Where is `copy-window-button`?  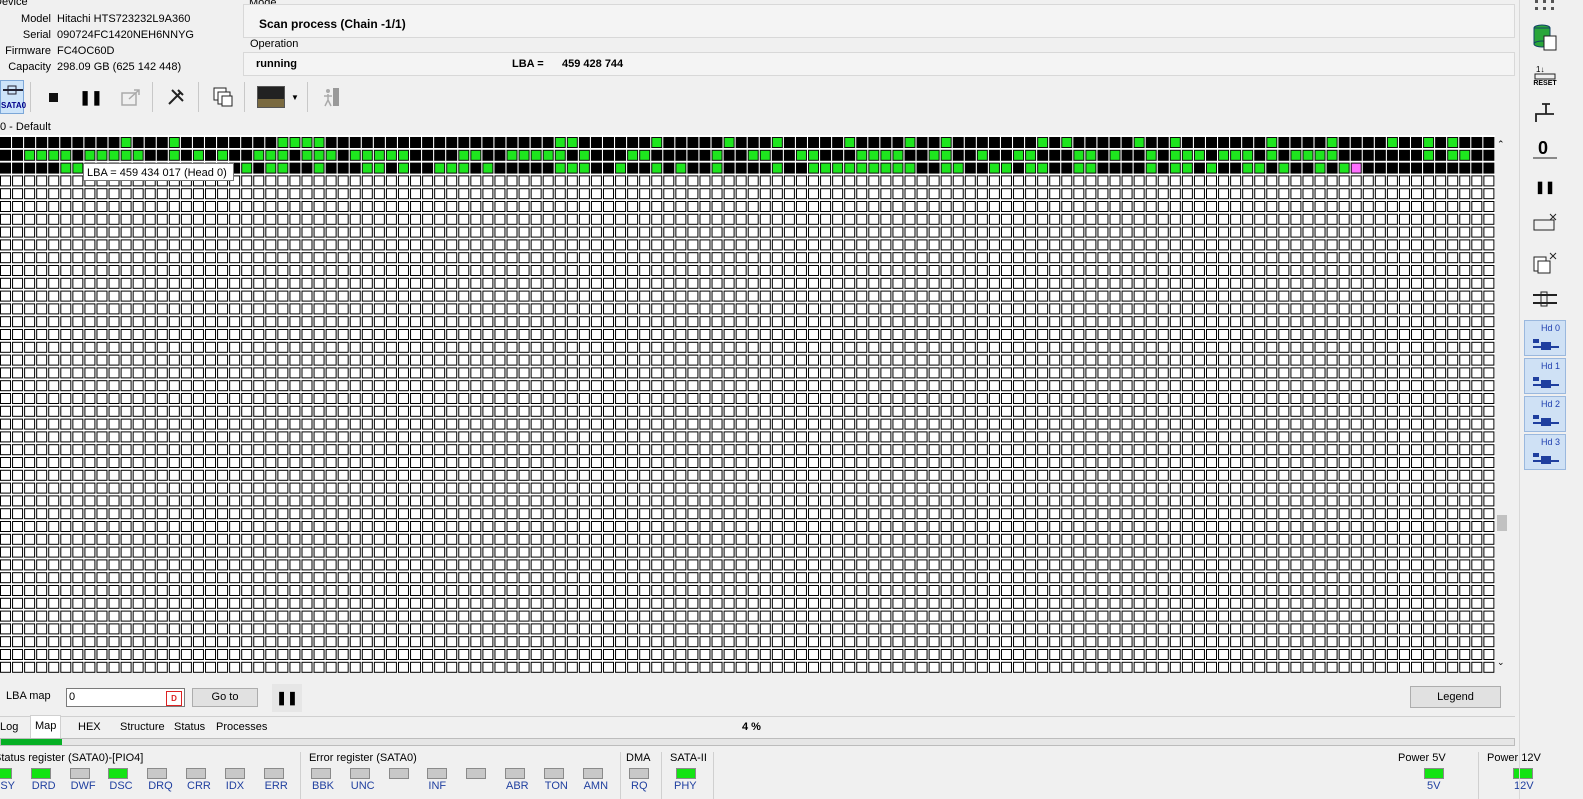
copy-window-button is located at coordinates (223, 97).